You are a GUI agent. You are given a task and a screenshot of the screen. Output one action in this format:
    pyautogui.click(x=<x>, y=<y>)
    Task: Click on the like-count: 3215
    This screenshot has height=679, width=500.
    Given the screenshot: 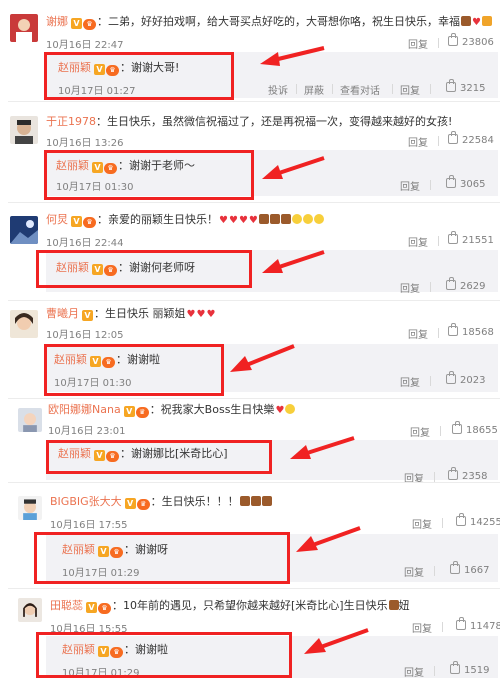 What is the action you would take?
    pyautogui.click(x=473, y=88)
    